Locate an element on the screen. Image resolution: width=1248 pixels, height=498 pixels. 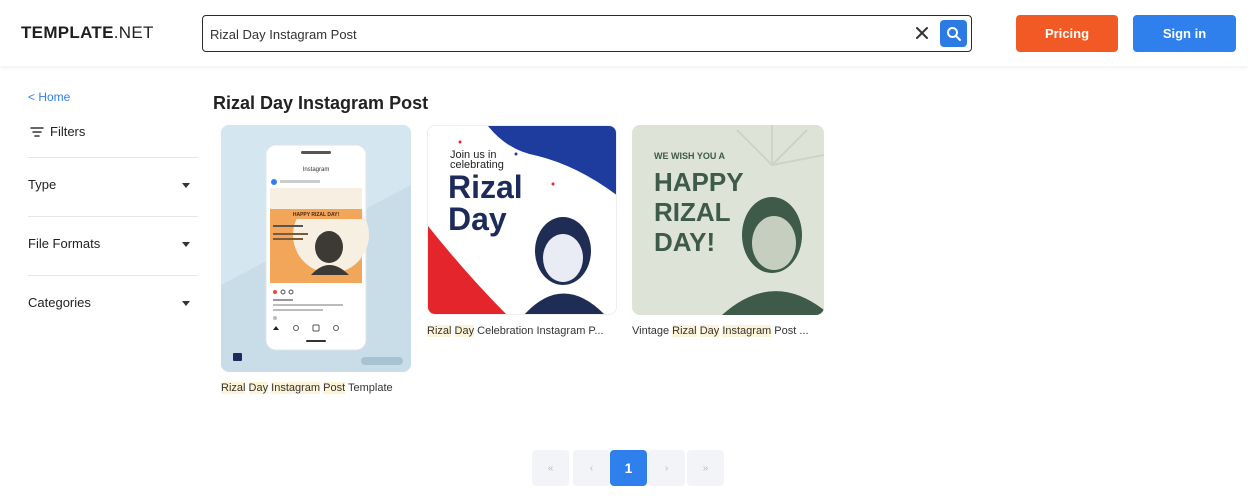
pagination-prev-button: ‹ is located at coordinates (591, 468).